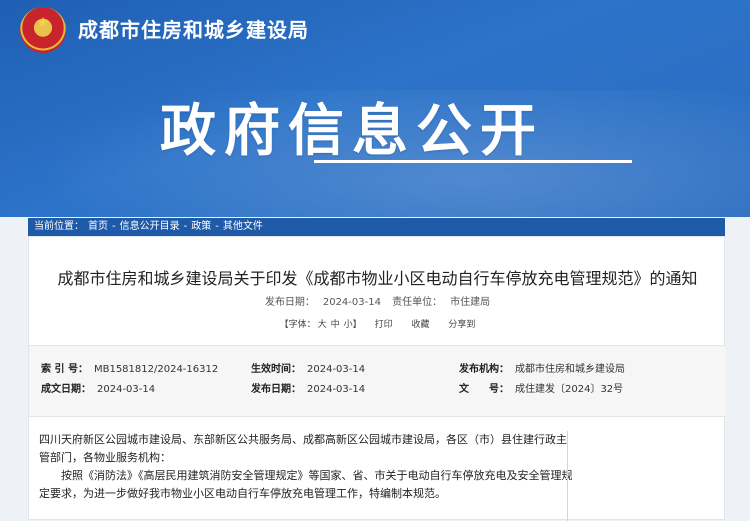 The height and width of the screenshot is (521, 750). What do you see at coordinates (126, 389) in the screenshot?
I see `created-value: 2024-03-14` at bounding box center [126, 389].